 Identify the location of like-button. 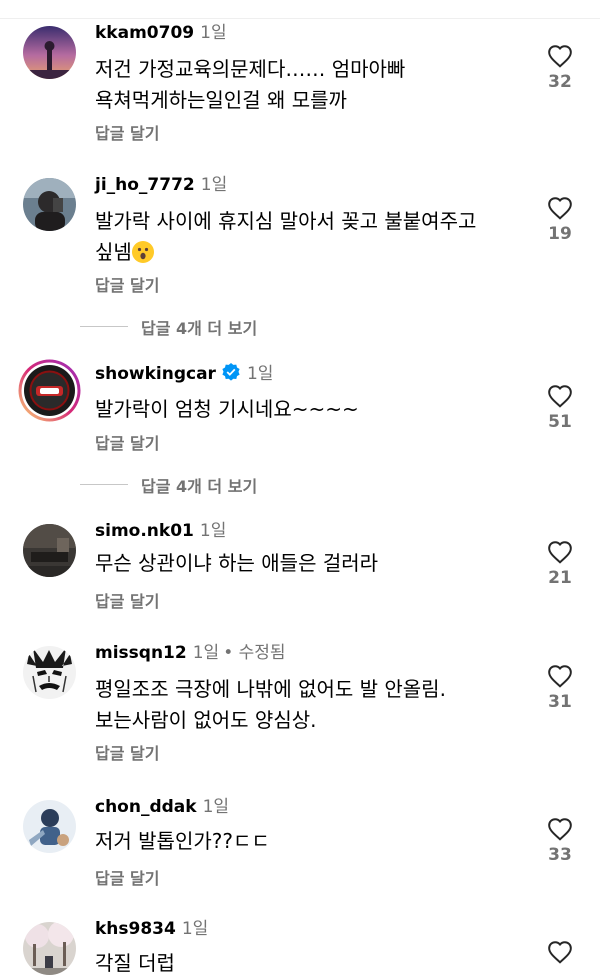
(560, 952).